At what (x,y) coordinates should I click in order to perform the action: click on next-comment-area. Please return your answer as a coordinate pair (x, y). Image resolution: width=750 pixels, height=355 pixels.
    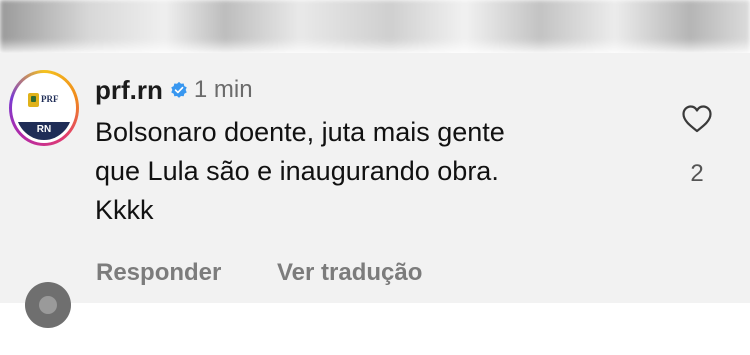
    Looking at the image, I should click on (375, 329).